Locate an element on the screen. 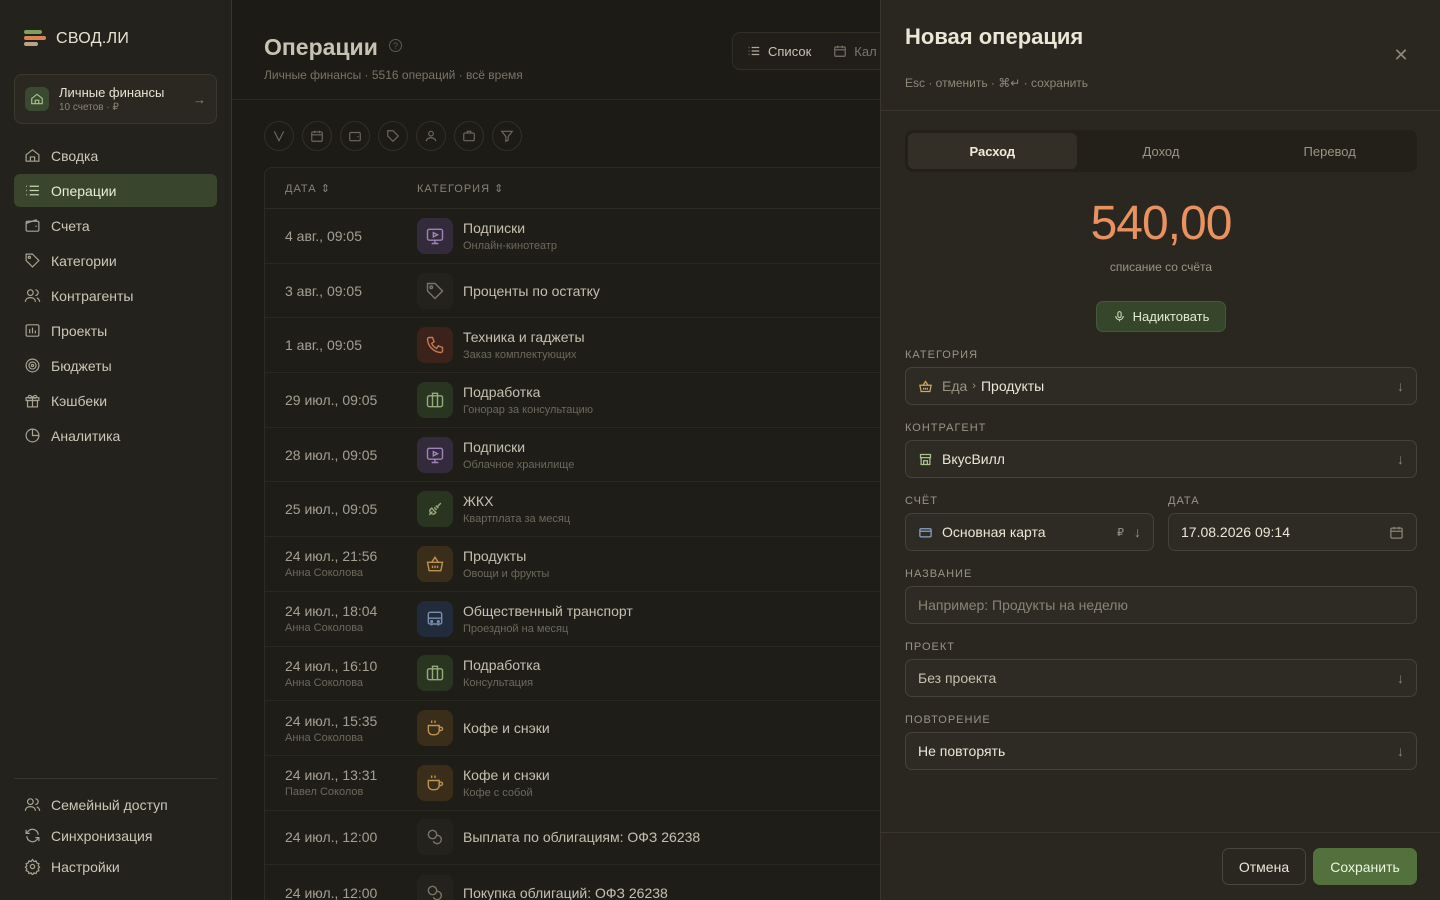 This screenshot has width=1440, height=900. row-user: Павел Соколов is located at coordinates (324, 792).